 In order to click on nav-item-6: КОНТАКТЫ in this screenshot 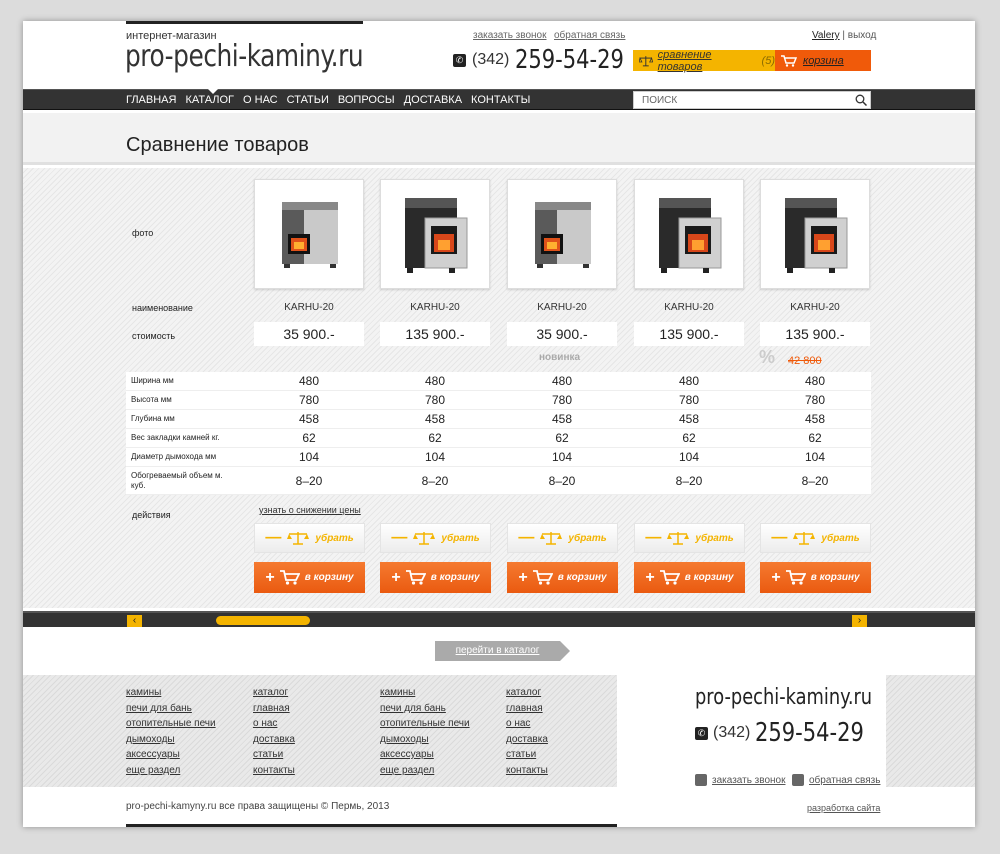, I will do `click(505, 100)`.